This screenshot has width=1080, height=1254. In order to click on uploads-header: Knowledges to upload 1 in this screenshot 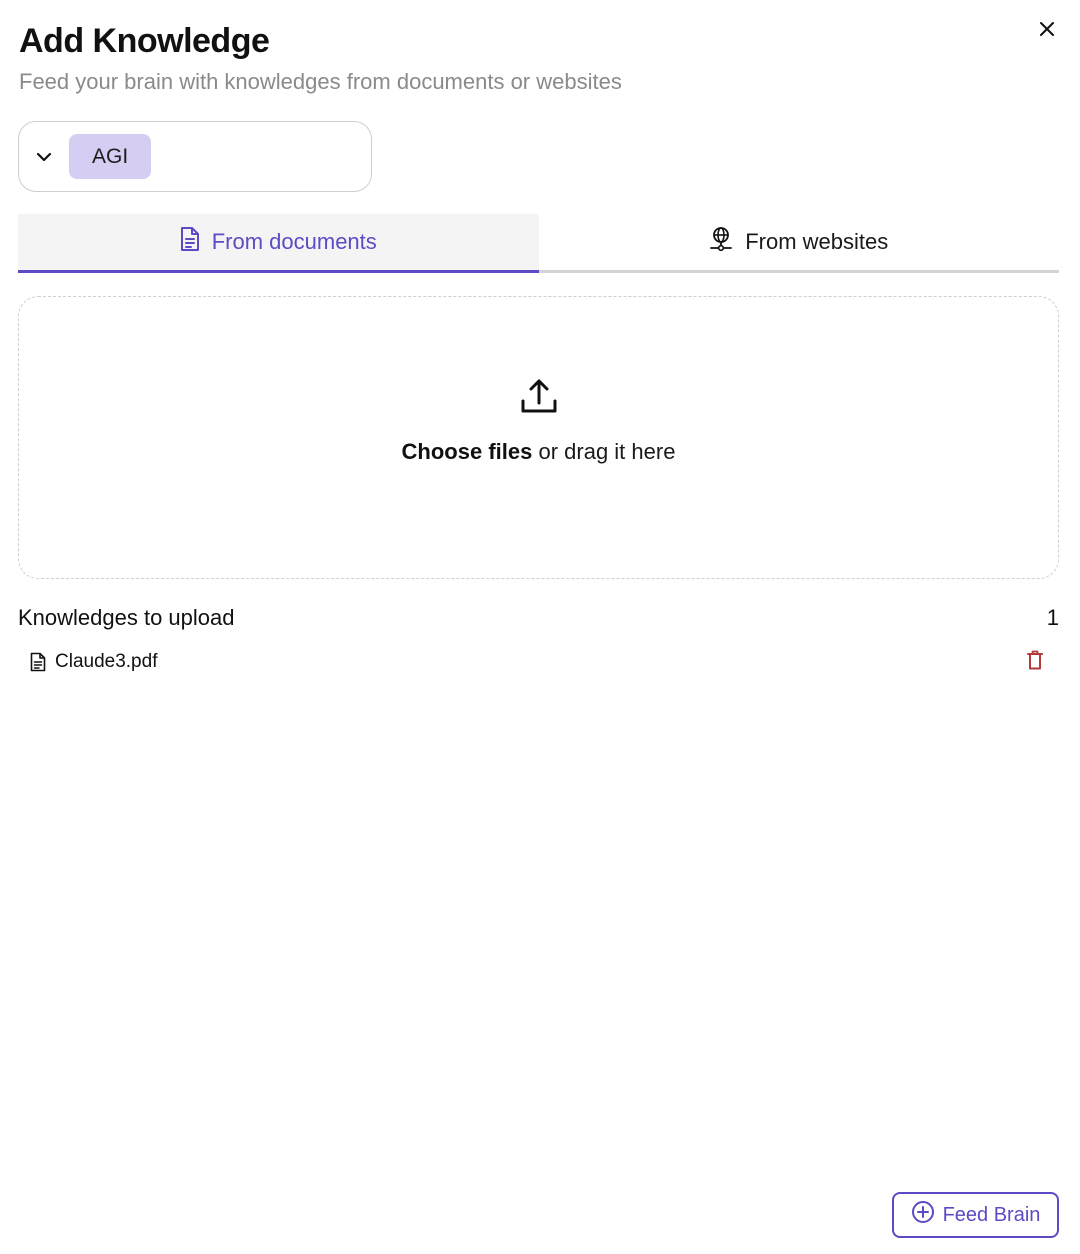, I will do `click(538, 618)`.